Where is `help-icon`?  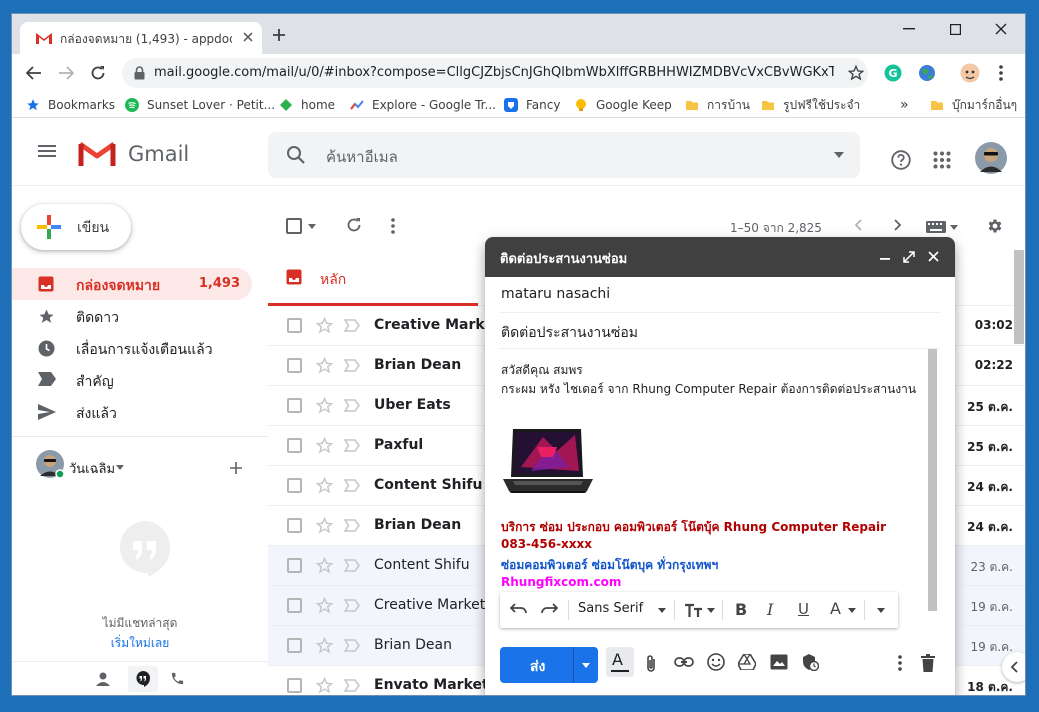 help-icon is located at coordinates (901, 160).